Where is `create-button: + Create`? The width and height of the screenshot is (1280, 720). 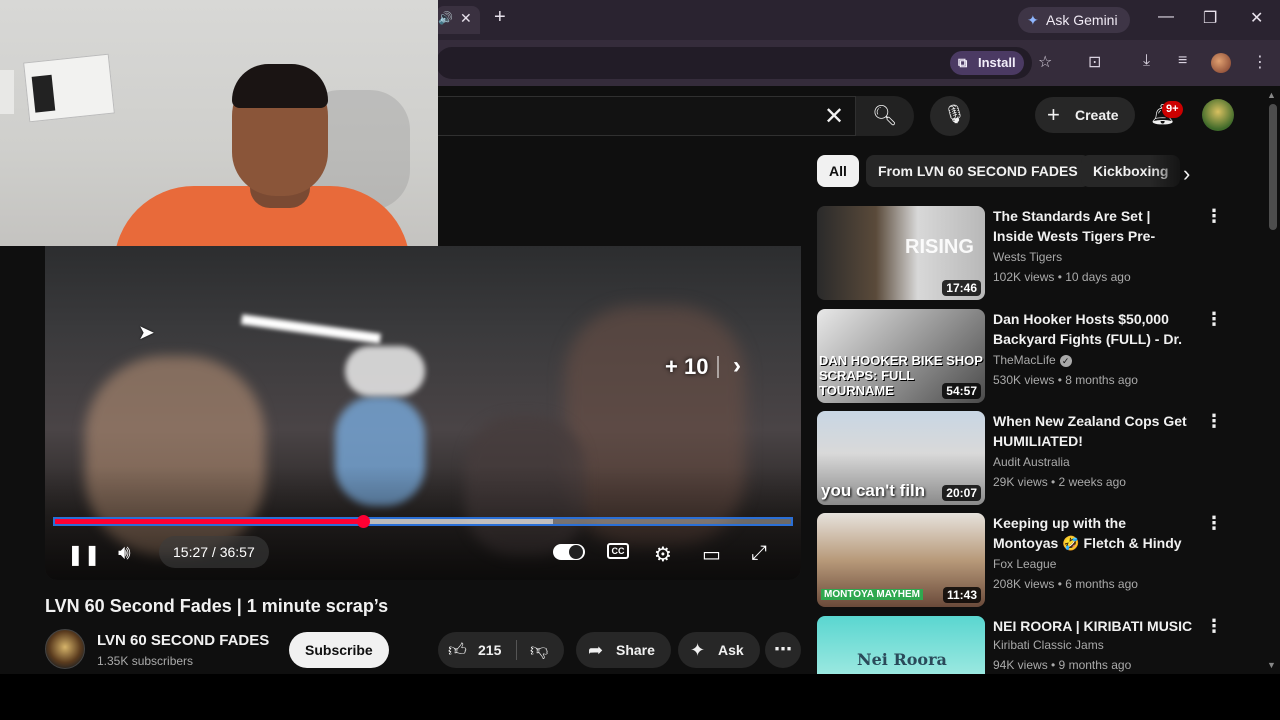
create-button: + Create is located at coordinates (1085, 115).